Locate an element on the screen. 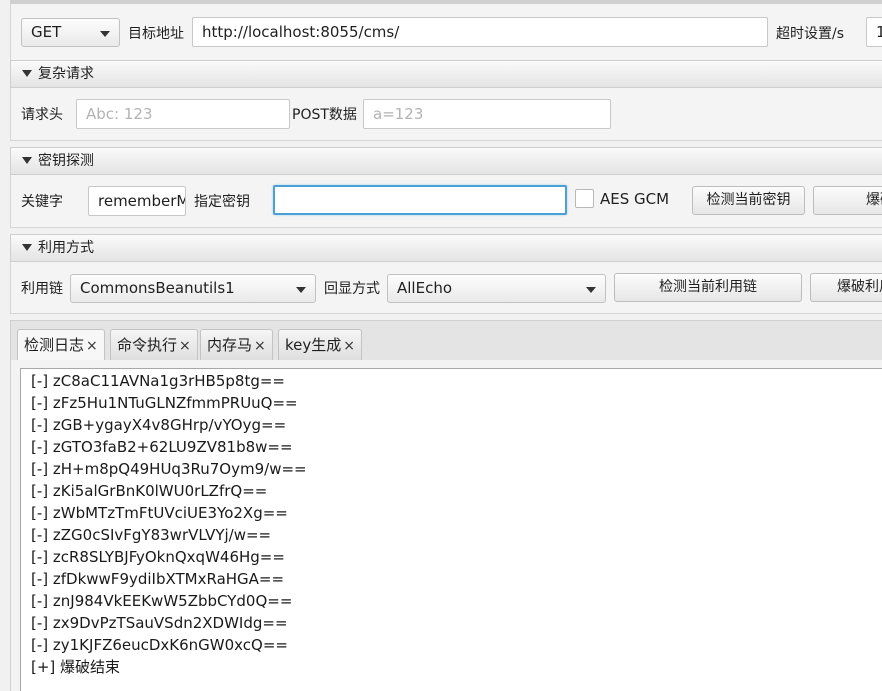 The image size is (882, 691). detect-current-key-button: 检测当前密钥 is located at coordinates (748, 200).